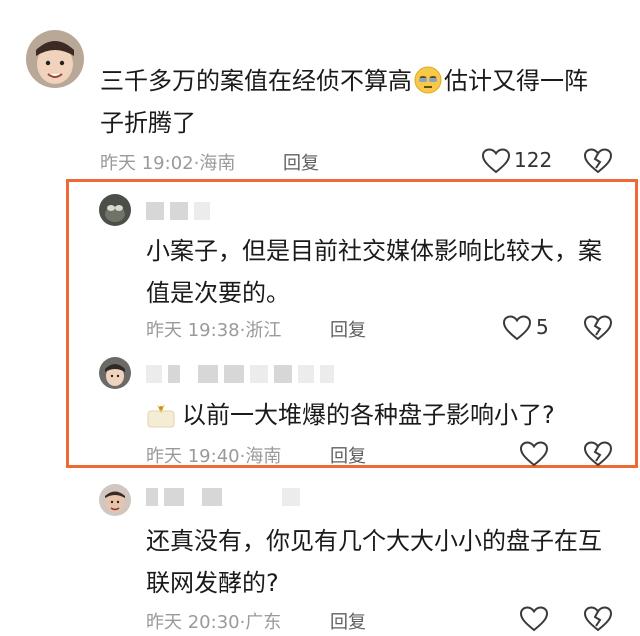 This screenshot has width=640, height=636. I want to click on reply-2-location: 海南, so click(263, 456).